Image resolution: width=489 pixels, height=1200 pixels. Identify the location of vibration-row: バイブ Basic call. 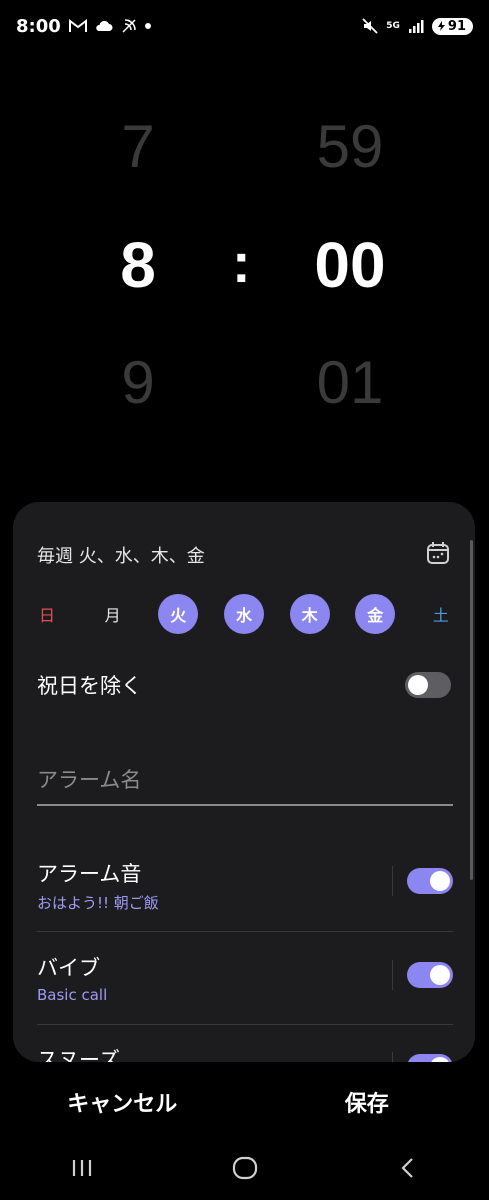
(245, 992).